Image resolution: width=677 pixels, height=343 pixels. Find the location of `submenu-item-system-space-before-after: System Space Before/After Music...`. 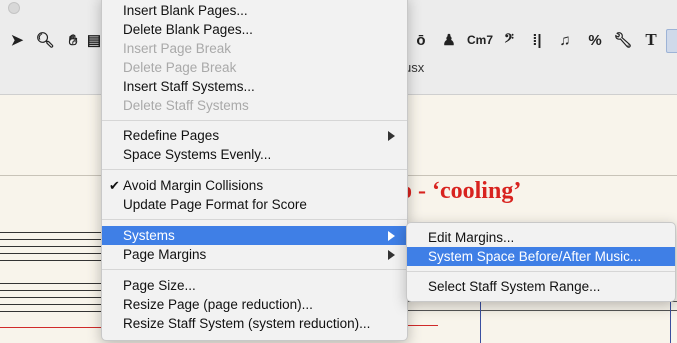

submenu-item-system-space-before-after: System Space Before/After Music... is located at coordinates (541, 256).